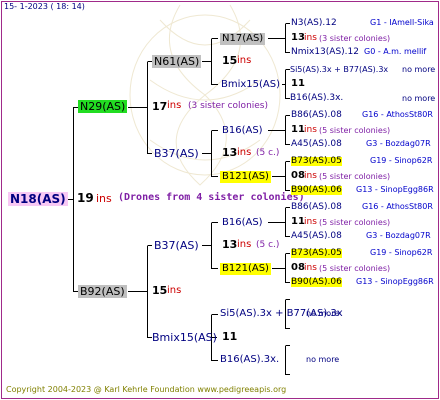 This screenshot has height=400, width=440. I want to click on n29-sister-note: (3 sister colonies), so click(228, 106).